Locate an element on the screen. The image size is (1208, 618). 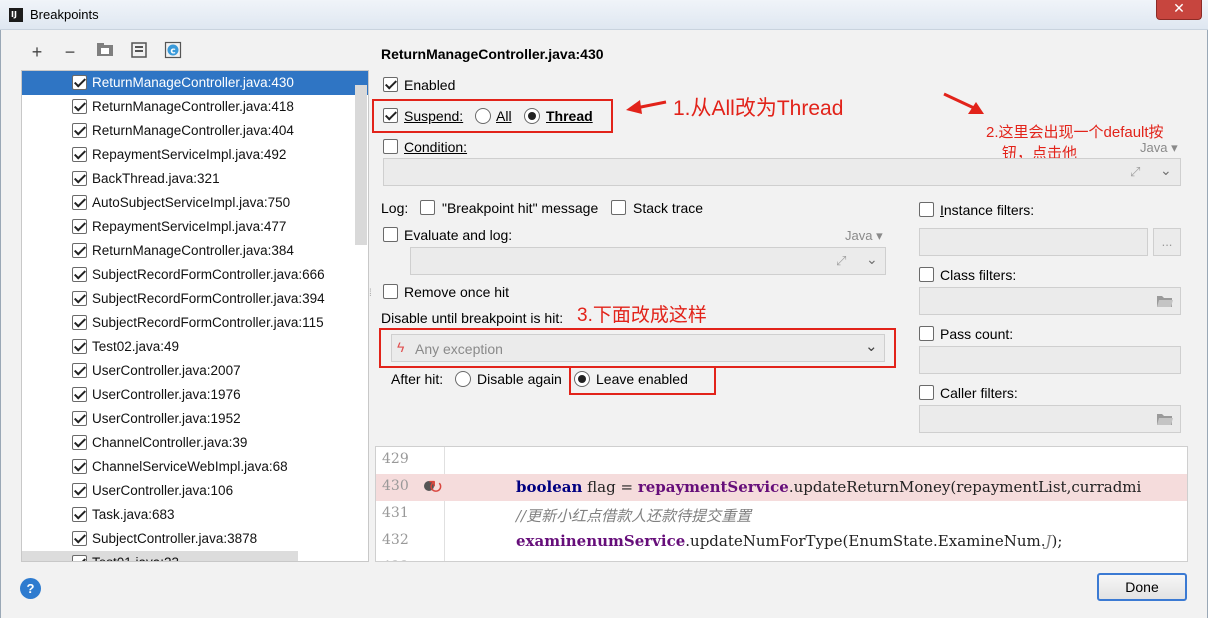
annotation-3: 3.下面改成这样 is located at coordinates (642, 315).